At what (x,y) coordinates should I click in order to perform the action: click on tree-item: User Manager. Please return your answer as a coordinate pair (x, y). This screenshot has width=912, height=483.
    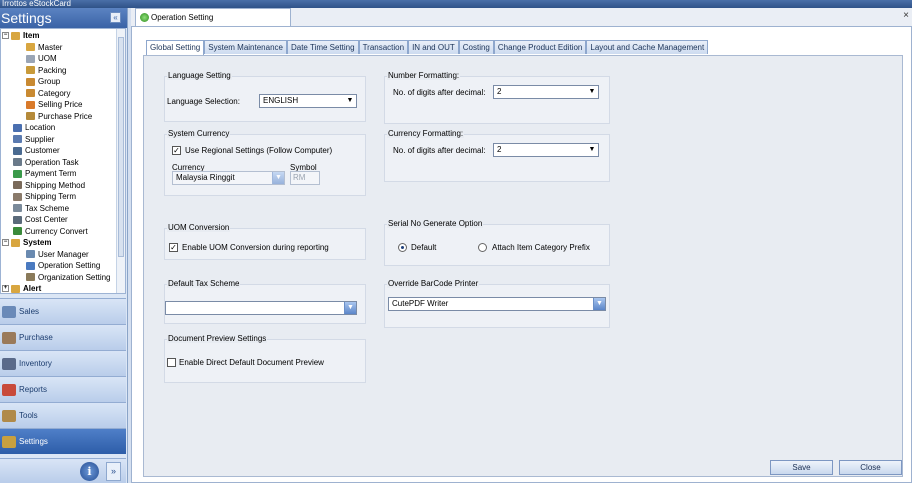
    Looking at the image, I should click on (57, 254).